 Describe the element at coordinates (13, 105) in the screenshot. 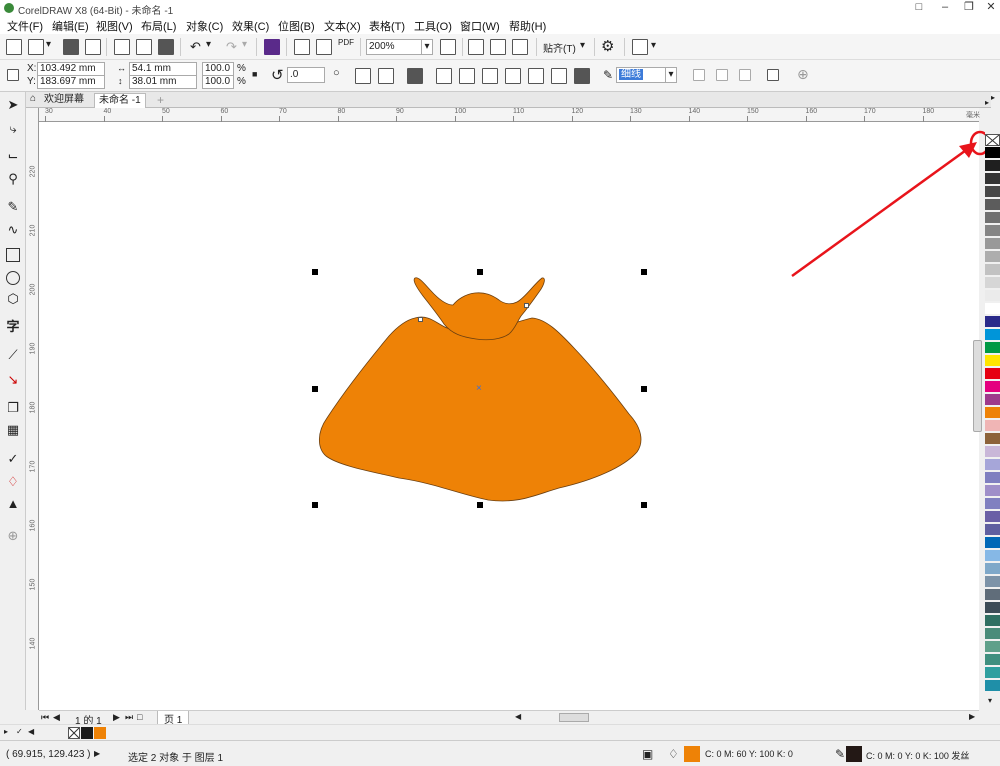

I see `pick-tool-icon: ➤` at that location.